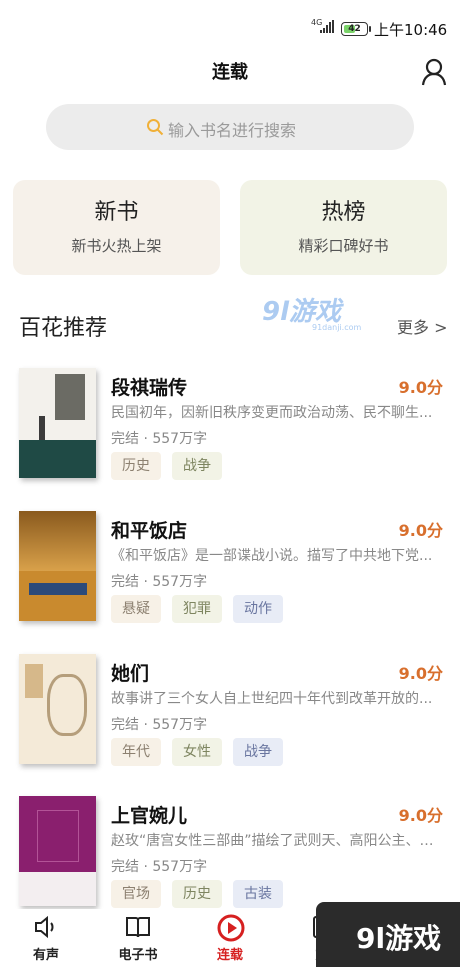 The image size is (460, 967). I want to click on section-title: 百花推荐, so click(63, 328).